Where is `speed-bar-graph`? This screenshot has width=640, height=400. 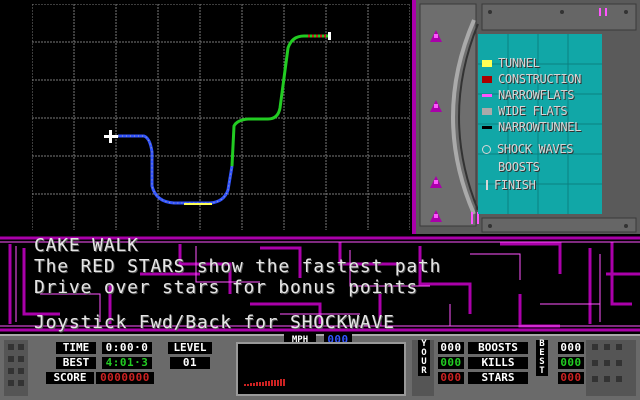 speed-bar-graph is located at coordinates (264, 382).